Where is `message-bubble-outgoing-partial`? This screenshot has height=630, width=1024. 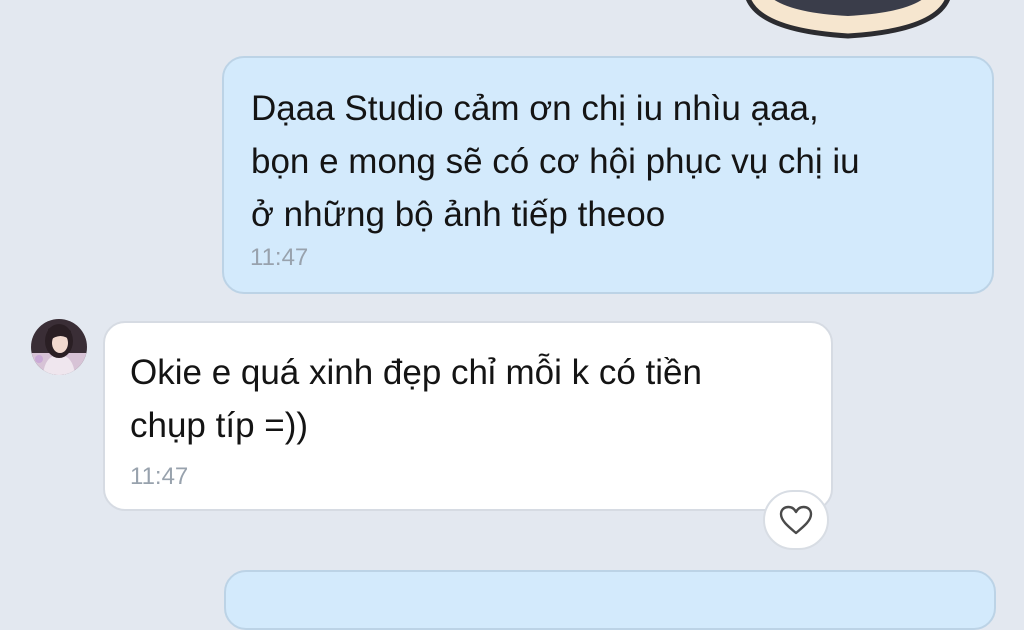 message-bubble-outgoing-partial is located at coordinates (610, 600).